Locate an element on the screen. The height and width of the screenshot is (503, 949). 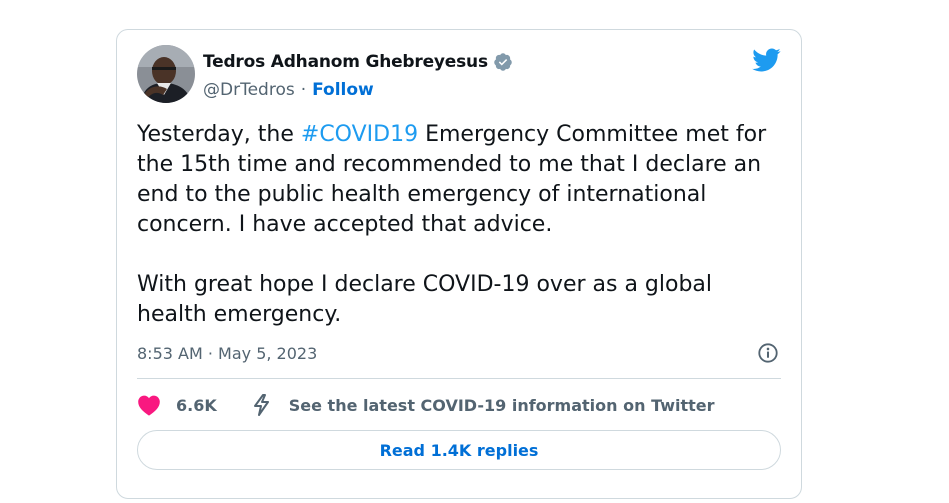
tweet-text-p1-start: Yesterday, the is located at coordinates (219, 134).